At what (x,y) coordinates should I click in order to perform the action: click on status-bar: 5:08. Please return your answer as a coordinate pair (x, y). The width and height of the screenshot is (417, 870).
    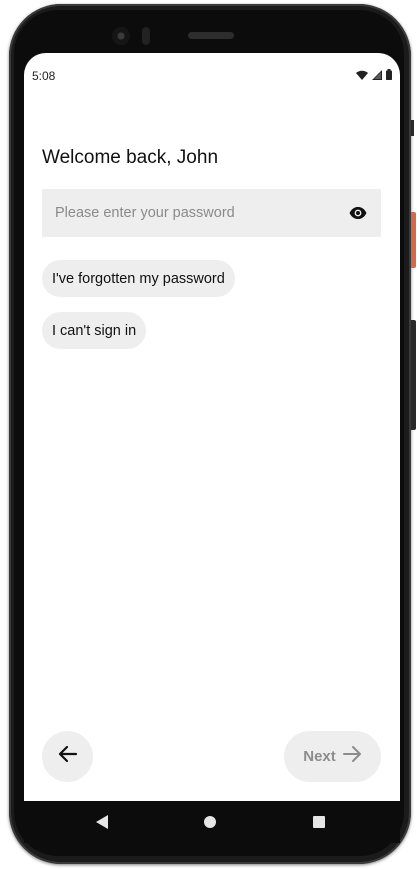
    Looking at the image, I should click on (212, 75).